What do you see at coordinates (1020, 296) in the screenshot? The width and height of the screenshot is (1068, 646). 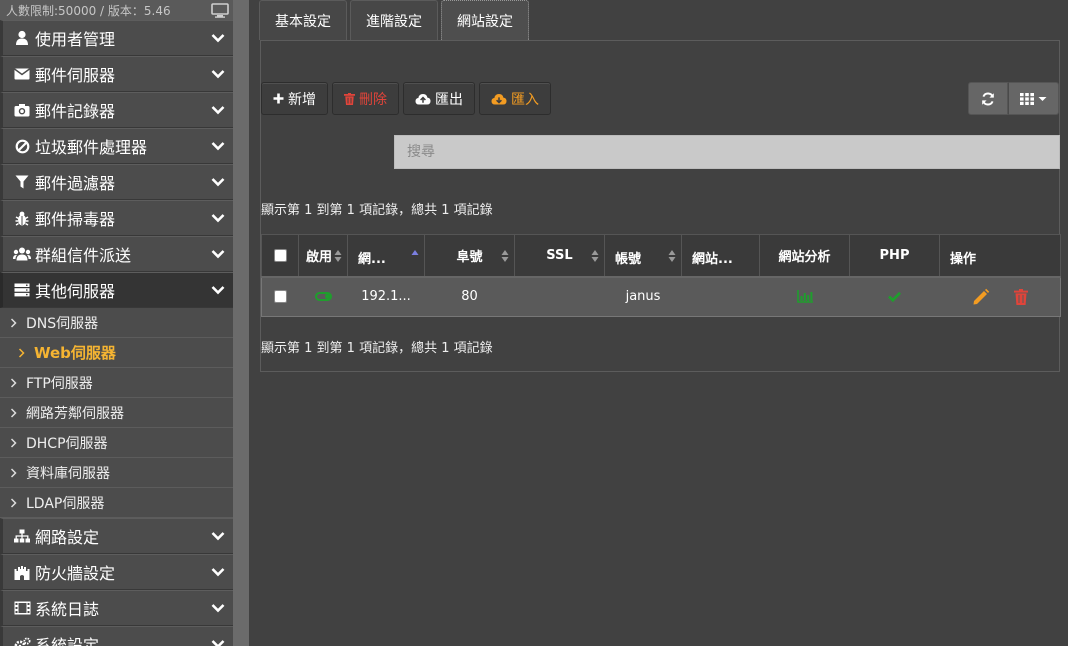 I see `delete-trash-icon` at bounding box center [1020, 296].